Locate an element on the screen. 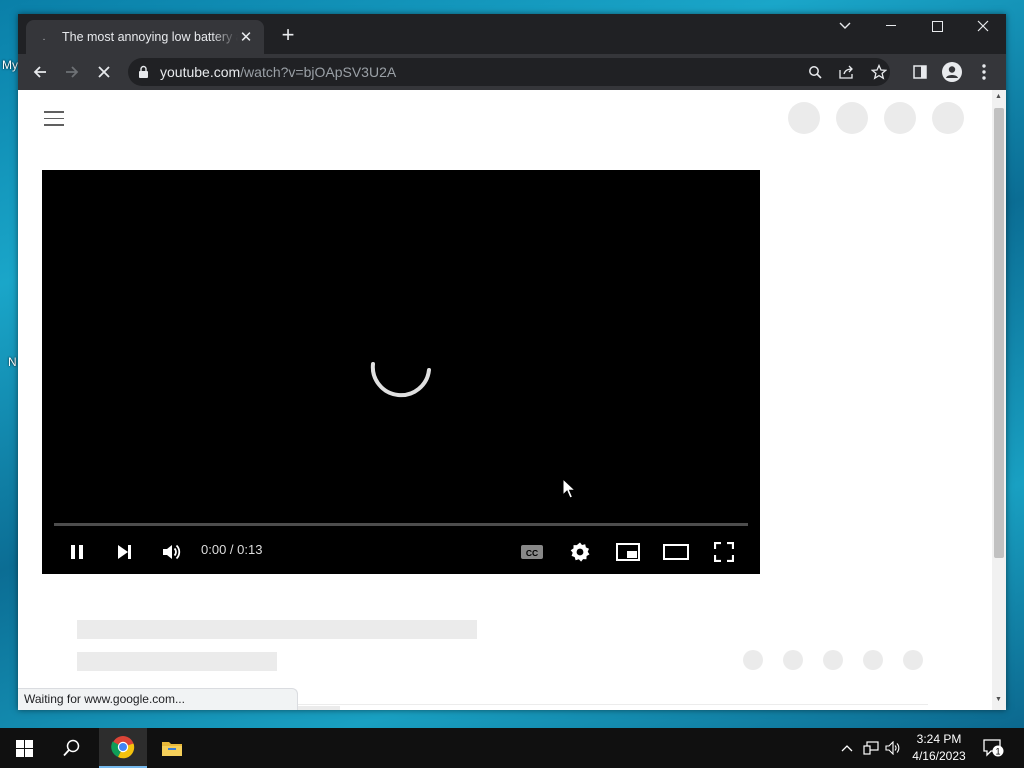  start-button is located at coordinates (24, 748).